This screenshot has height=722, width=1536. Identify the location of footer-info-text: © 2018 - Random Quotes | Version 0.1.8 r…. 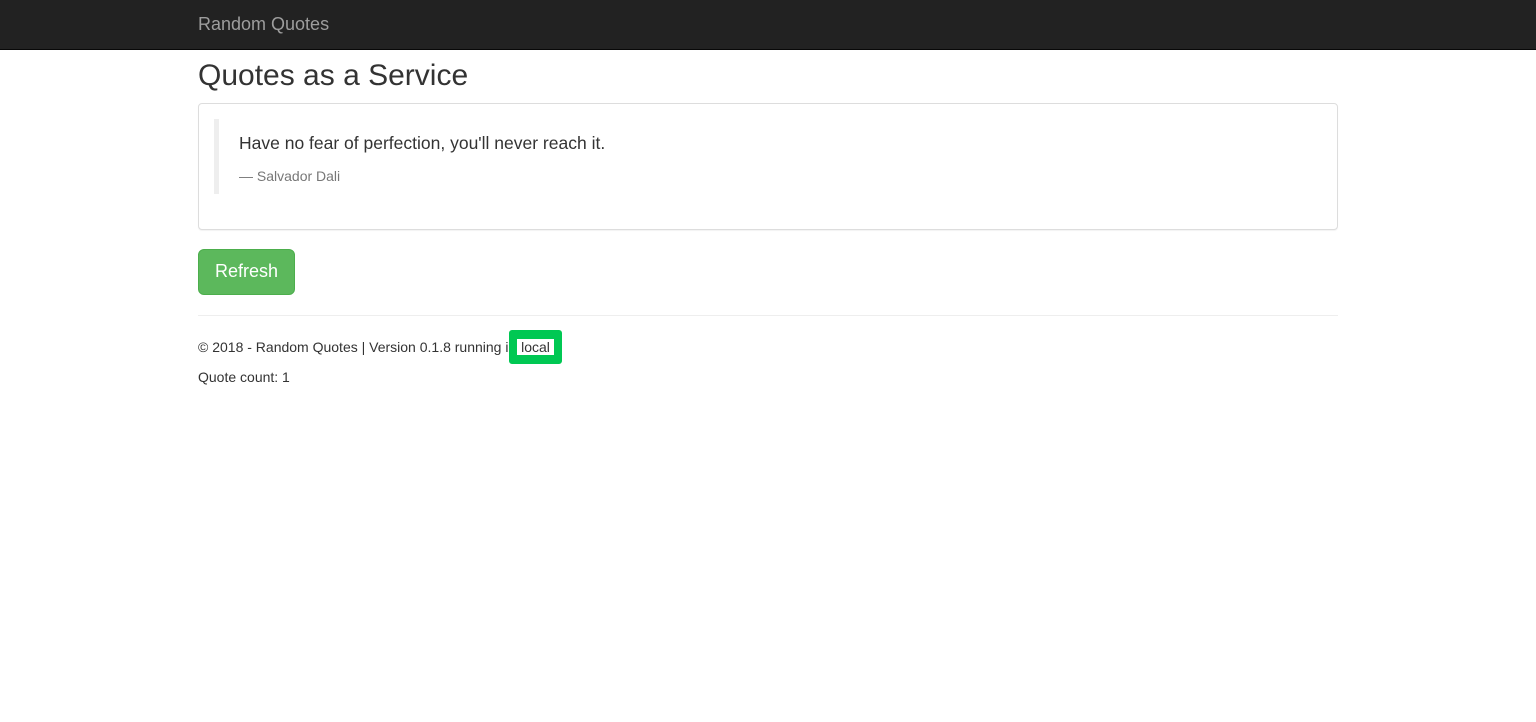
(353, 347).